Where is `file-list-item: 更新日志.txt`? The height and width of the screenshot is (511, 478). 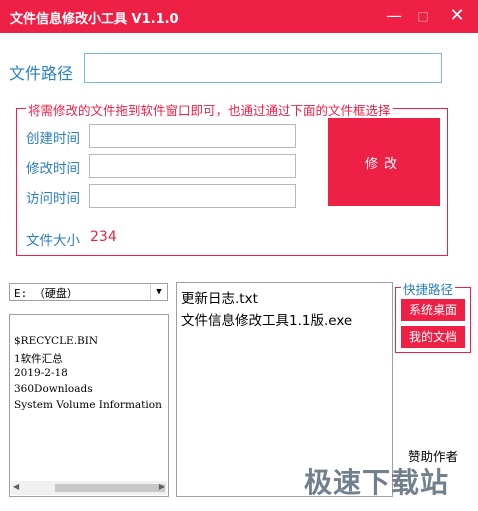 file-list-item: 更新日志.txt is located at coordinates (219, 297).